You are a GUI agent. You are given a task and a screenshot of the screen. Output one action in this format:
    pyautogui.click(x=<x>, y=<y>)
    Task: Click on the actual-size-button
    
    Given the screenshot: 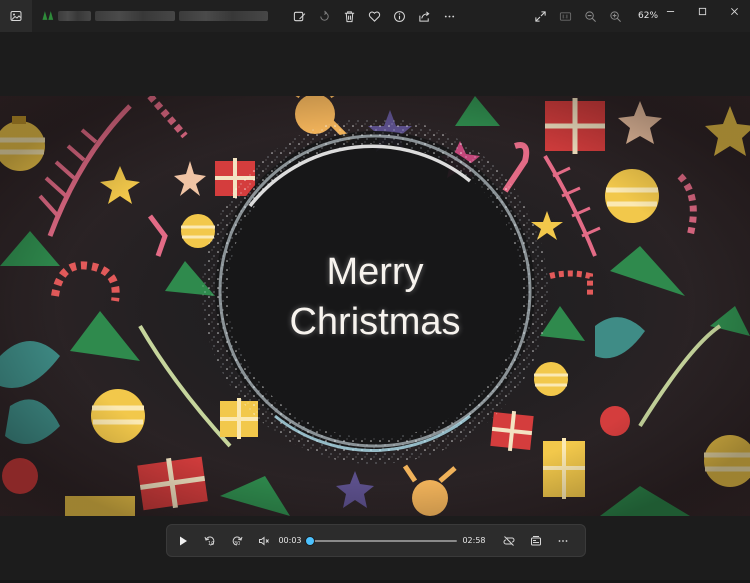 What is the action you would take?
    pyautogui.click(x=565, y=16)
    